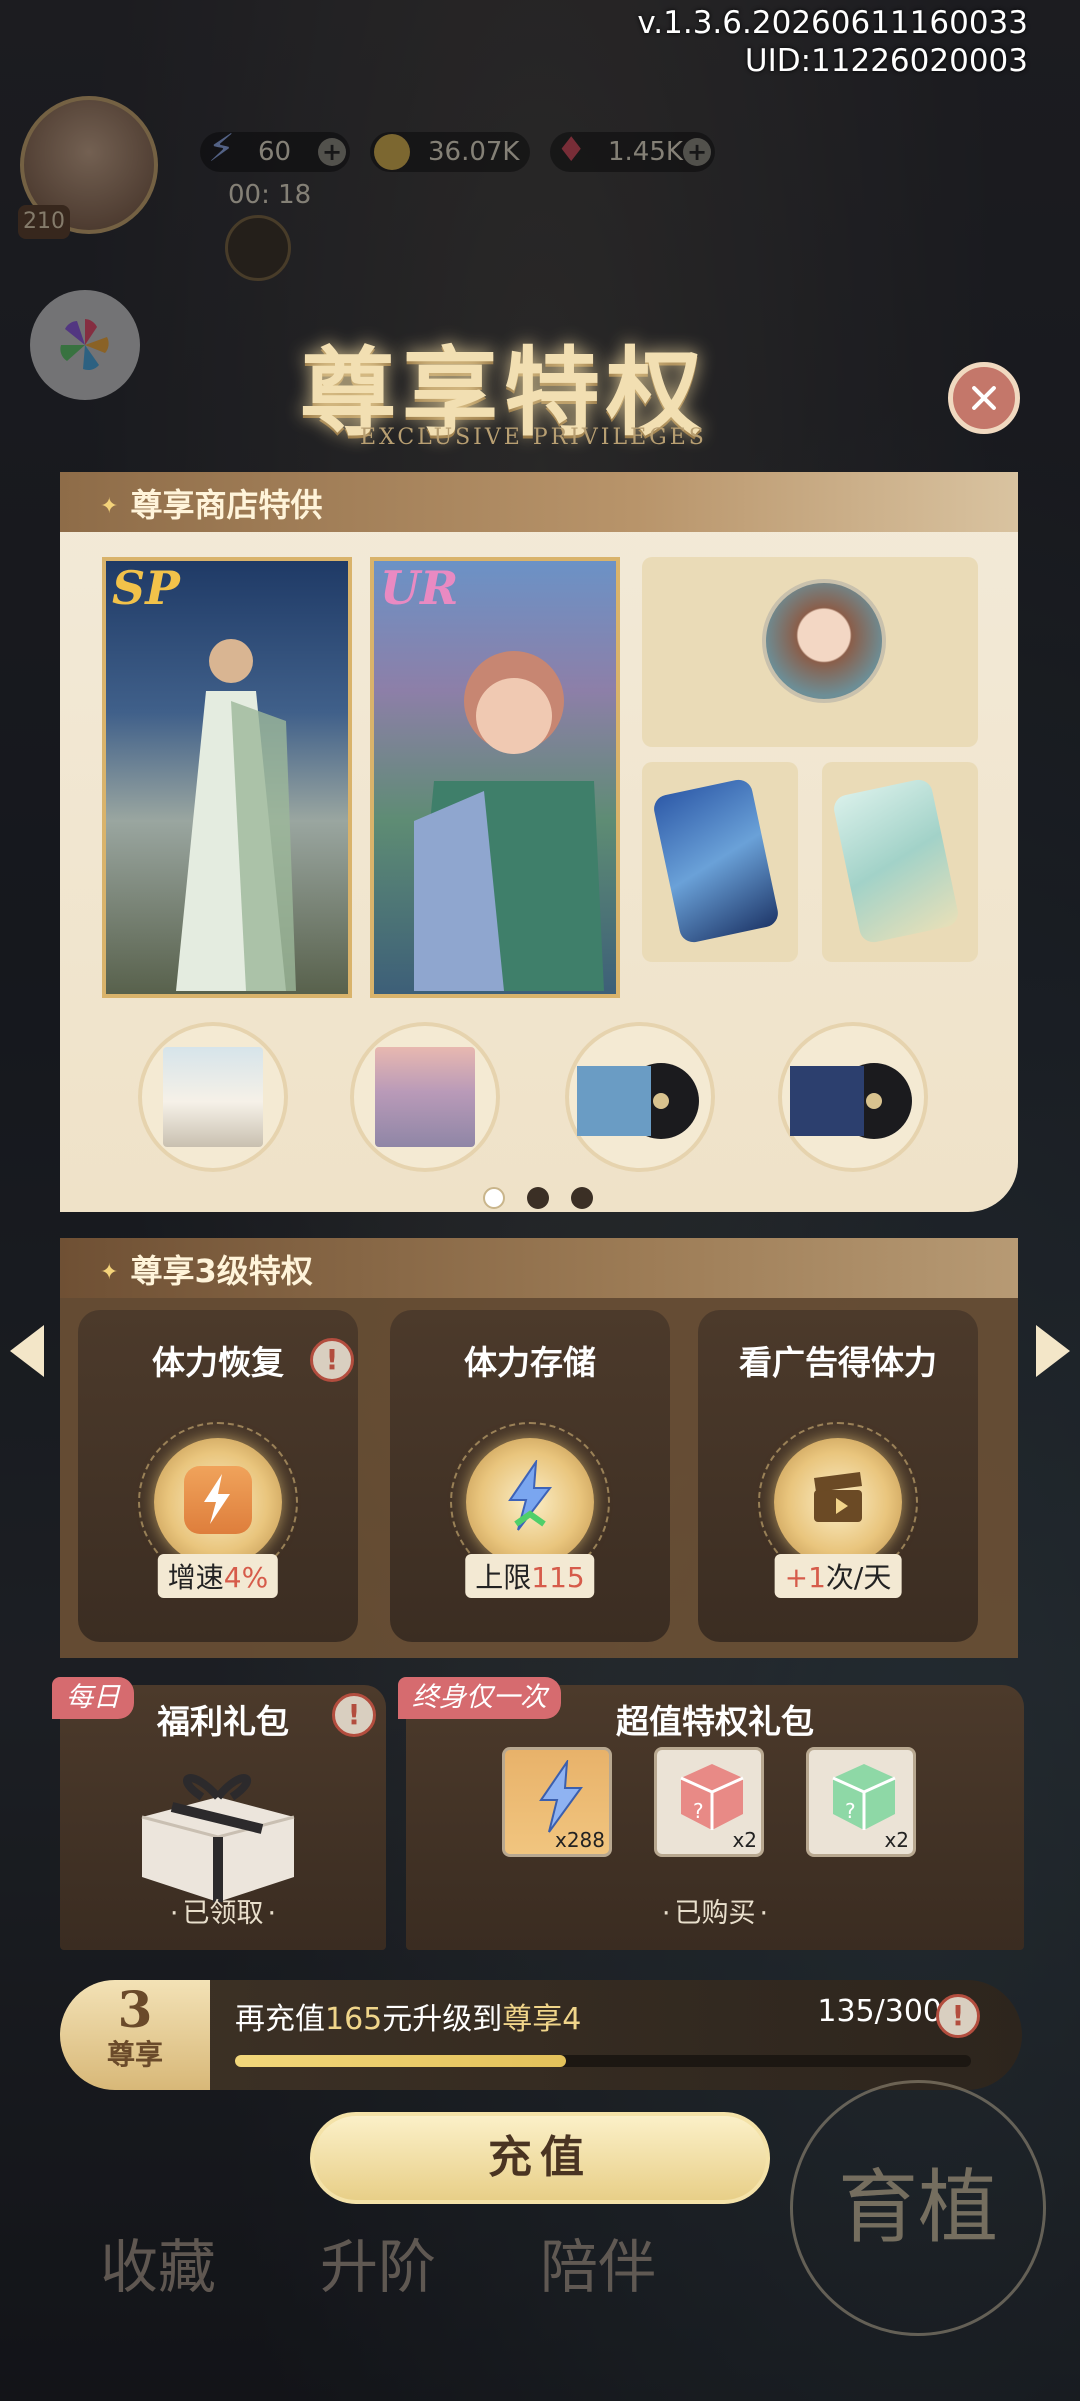  I want to click on green-mystery-dice-icon: ?, so click(864, 1797).